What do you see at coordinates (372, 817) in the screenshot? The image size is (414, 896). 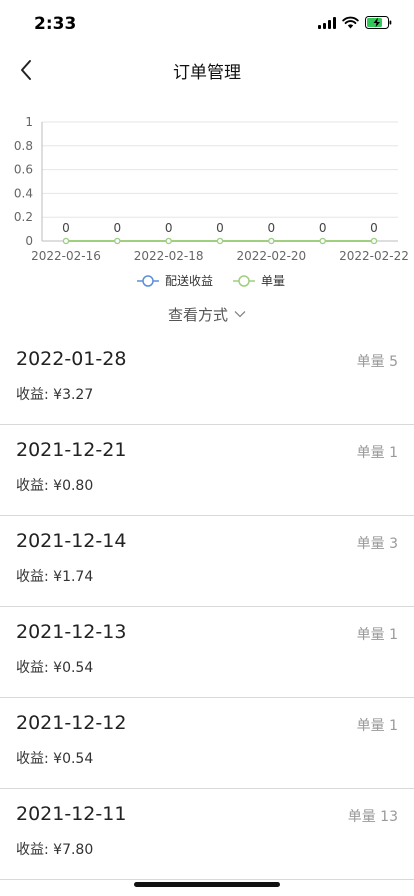 I see `order-count: 单量 13` at bounding box center [372, 817].